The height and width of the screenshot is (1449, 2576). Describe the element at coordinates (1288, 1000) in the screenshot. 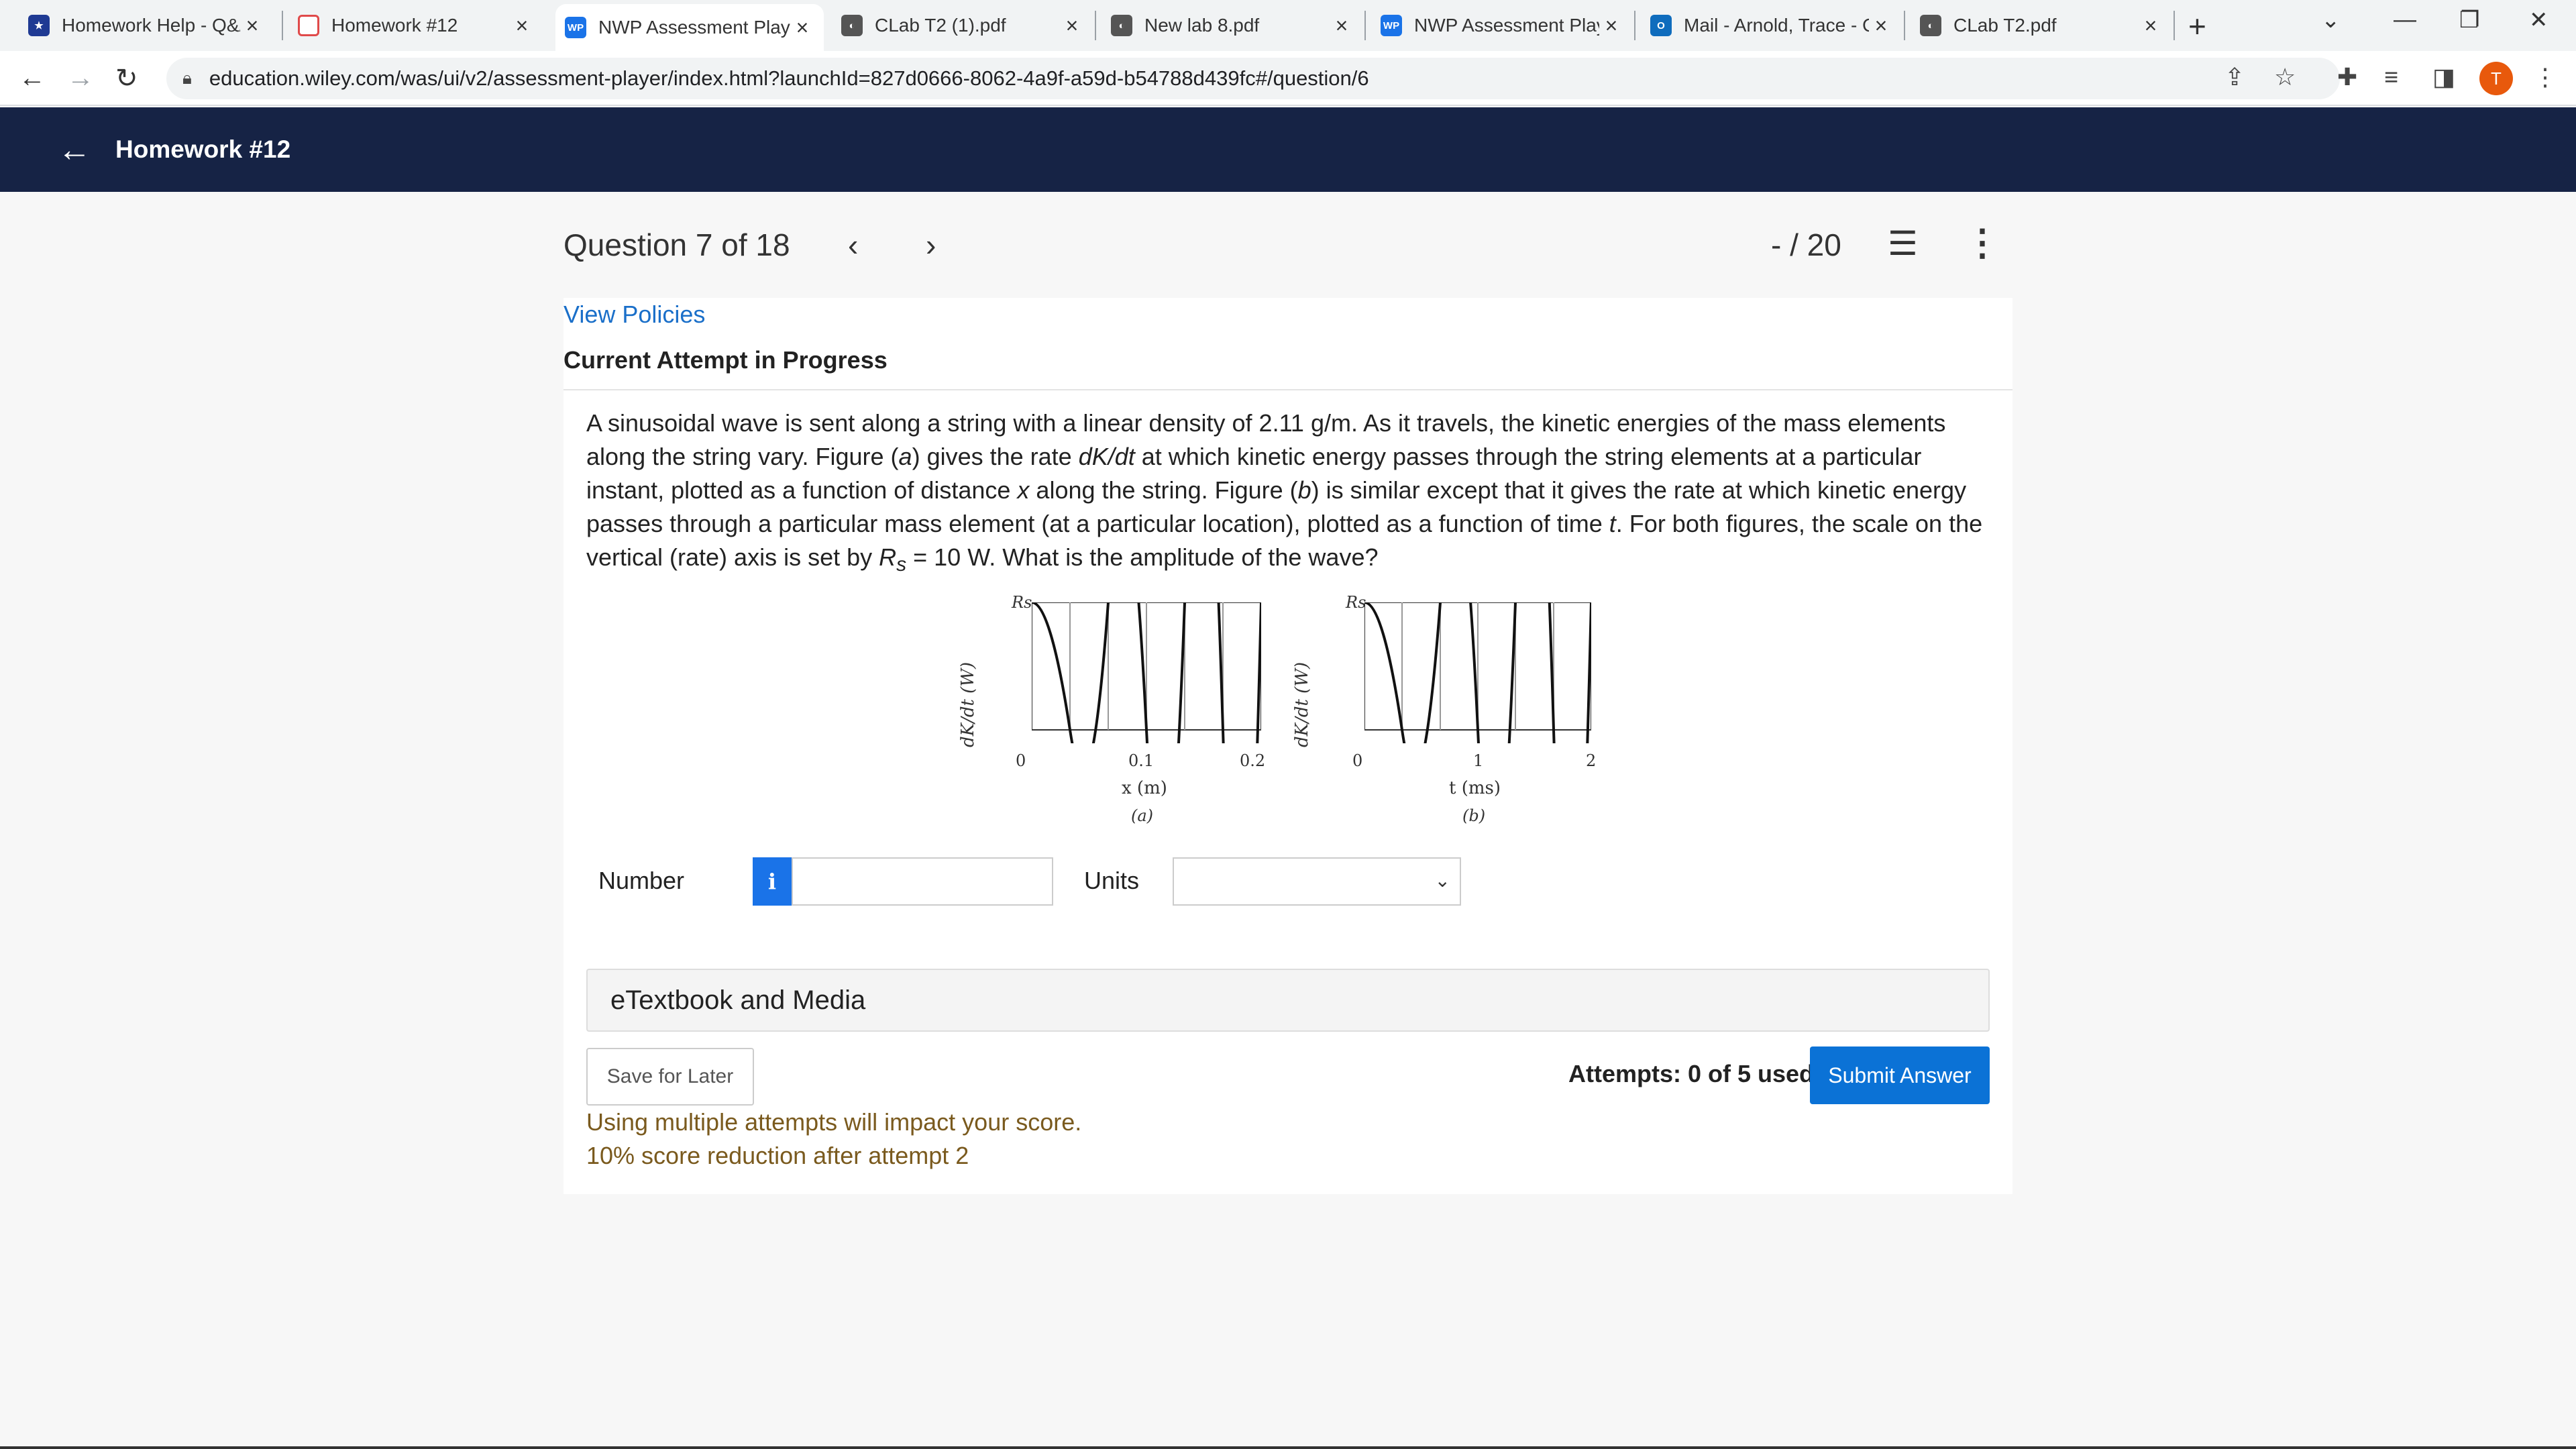

I see `etextbook-and-media-panel: eTextbook and Media` at that location.